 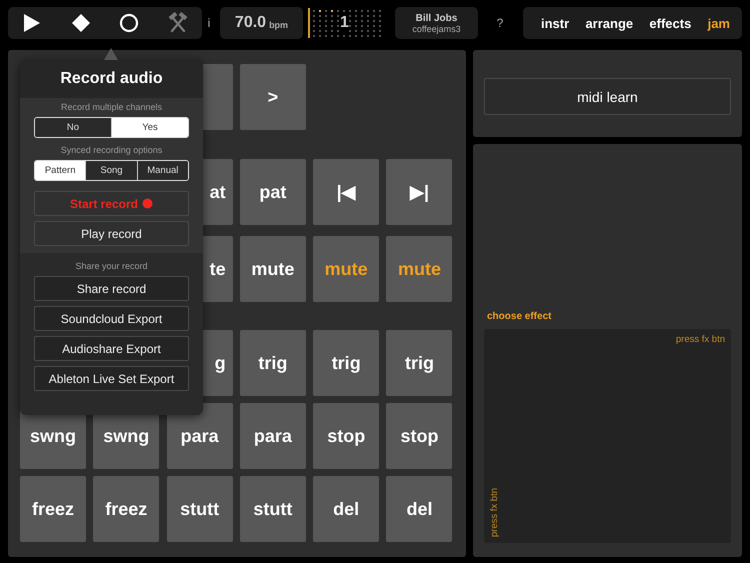 I want to click on share-button: Soundcloud Export, so click(x=111, y=318).